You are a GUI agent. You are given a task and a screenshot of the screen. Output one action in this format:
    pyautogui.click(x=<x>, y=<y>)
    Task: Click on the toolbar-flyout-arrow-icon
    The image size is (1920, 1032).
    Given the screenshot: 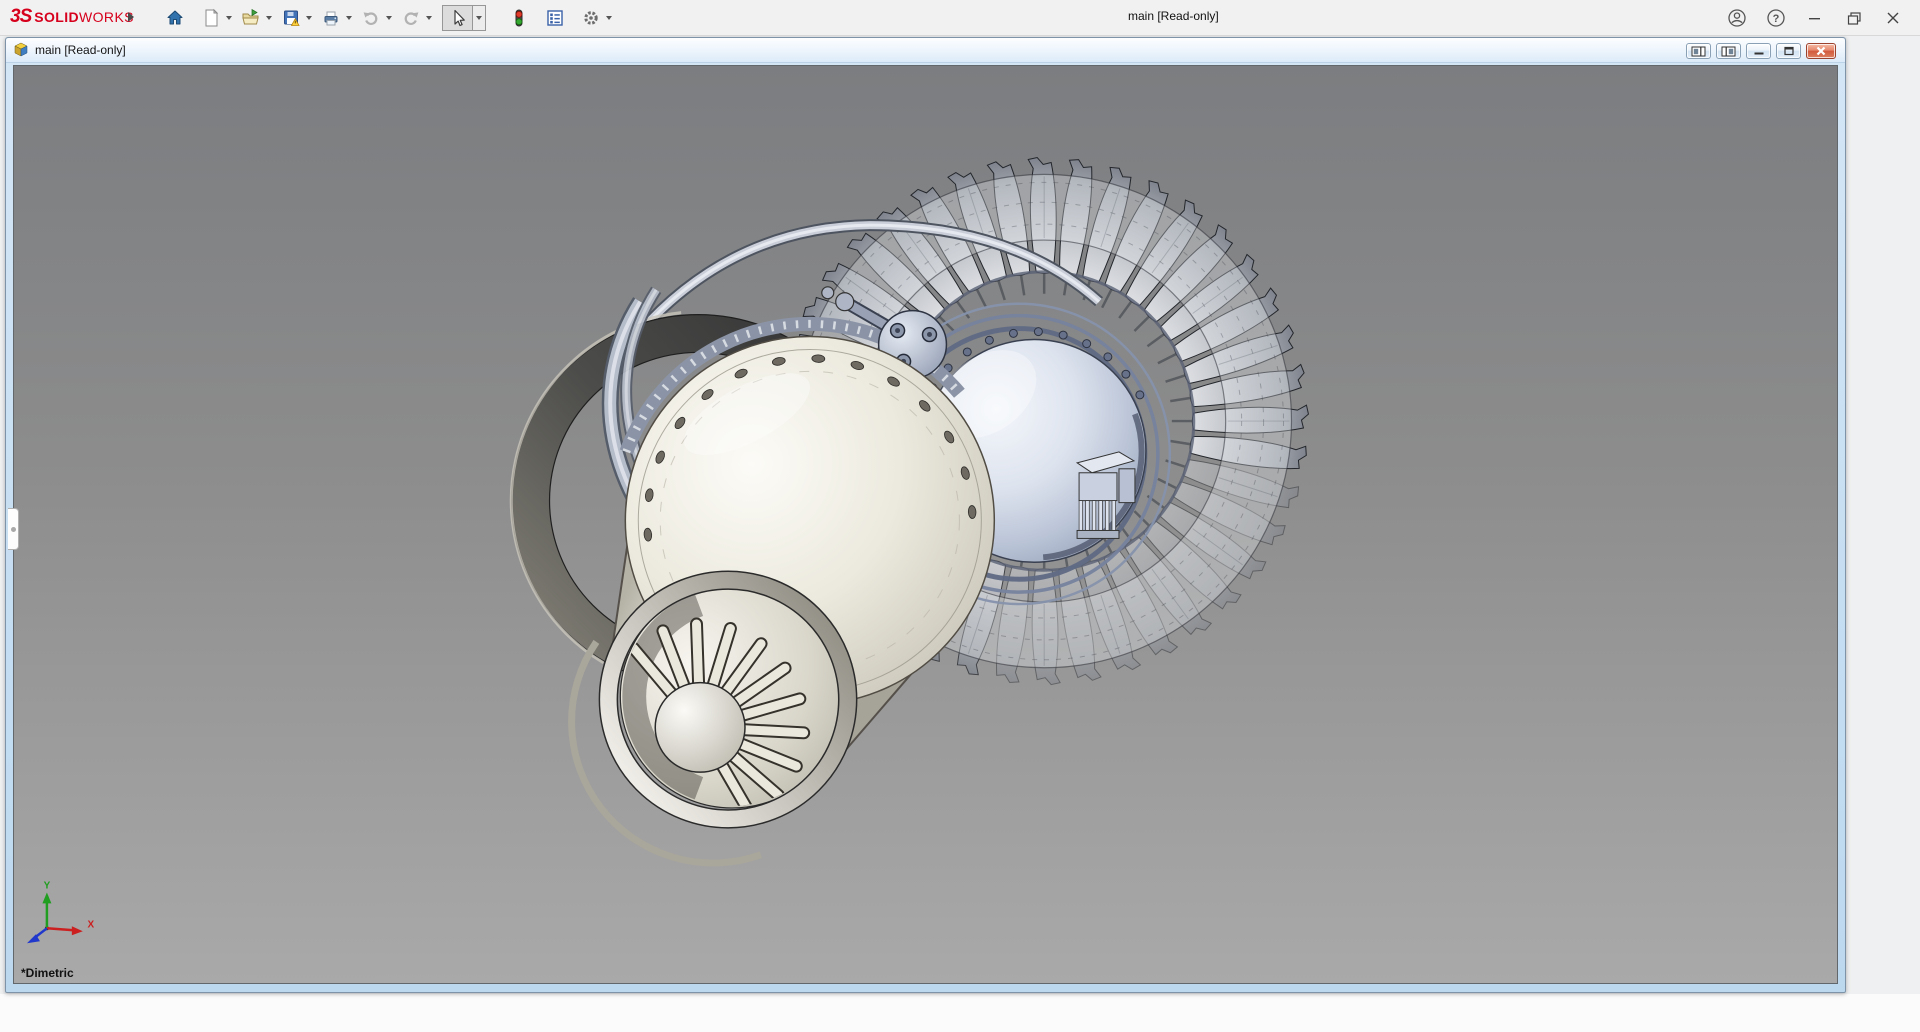 What is the action you would take?
    pyautogui.click(x=131, y=17)
    